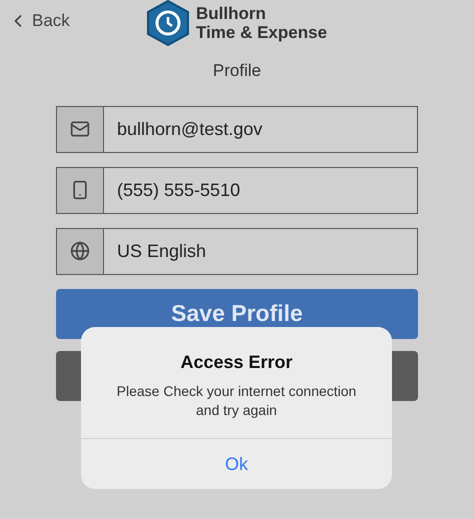 This screenshot has height=519, width=474. I want to click on alert-message: Please Check your internet connection and try again, so click(237, 401).